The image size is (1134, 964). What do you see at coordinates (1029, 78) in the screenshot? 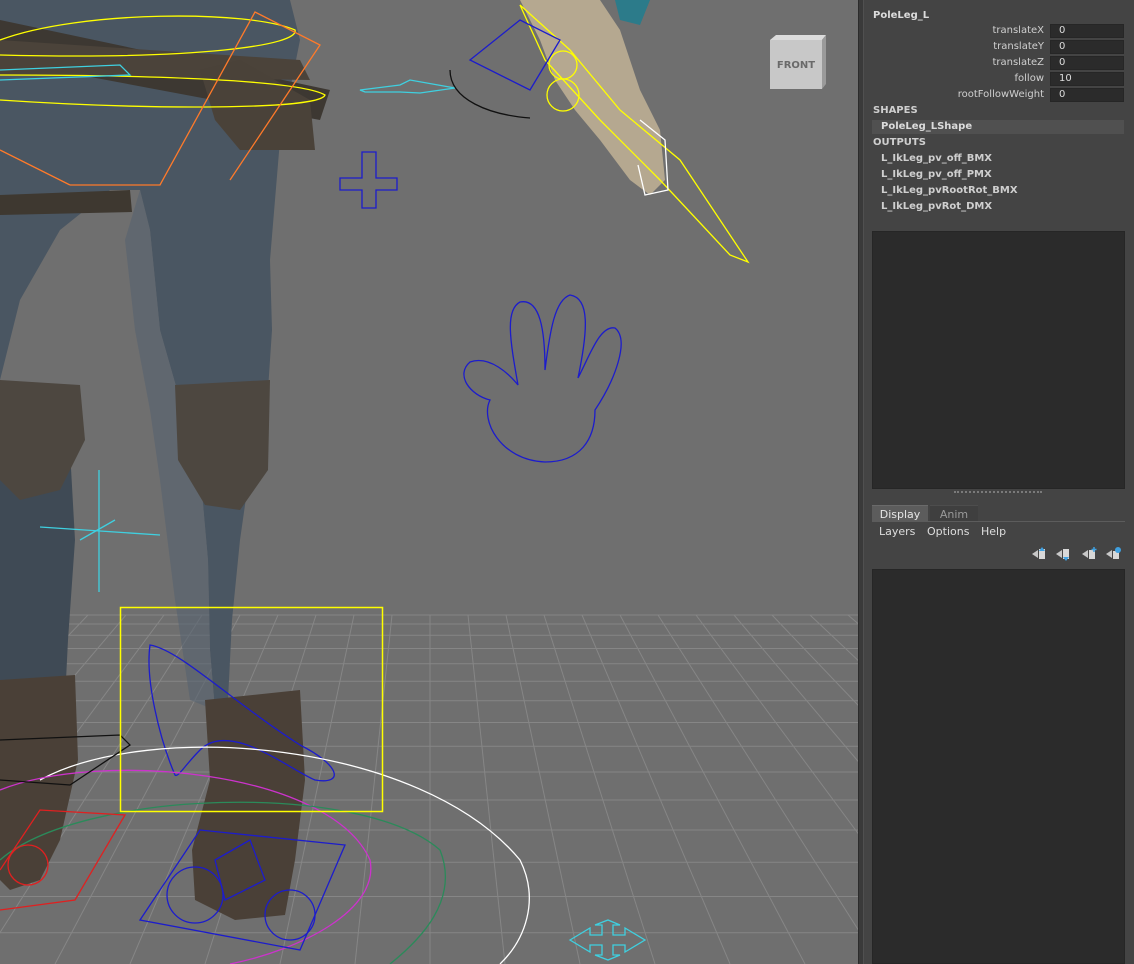
I see `attr-label: follow` at bounding box center [1029, 78].